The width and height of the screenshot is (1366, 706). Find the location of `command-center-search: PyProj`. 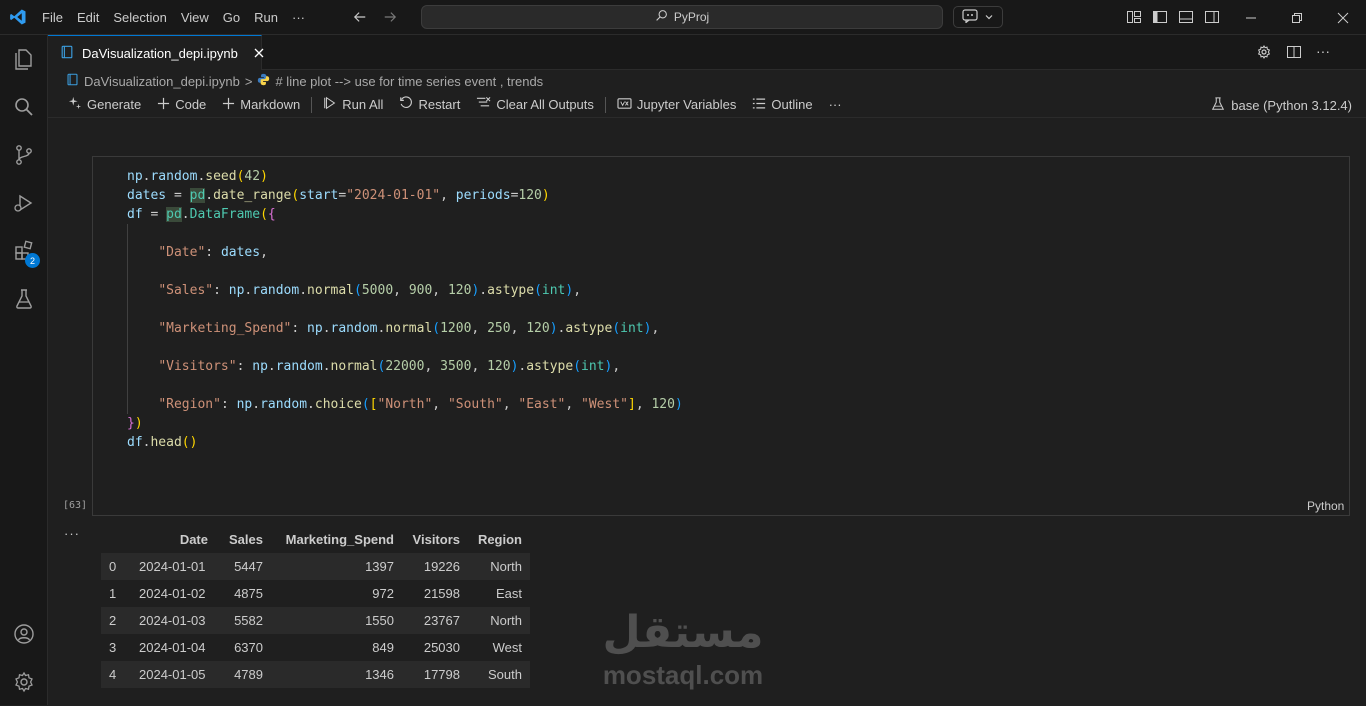

command-center-search: PyProj is located at coordinates (682, 17).